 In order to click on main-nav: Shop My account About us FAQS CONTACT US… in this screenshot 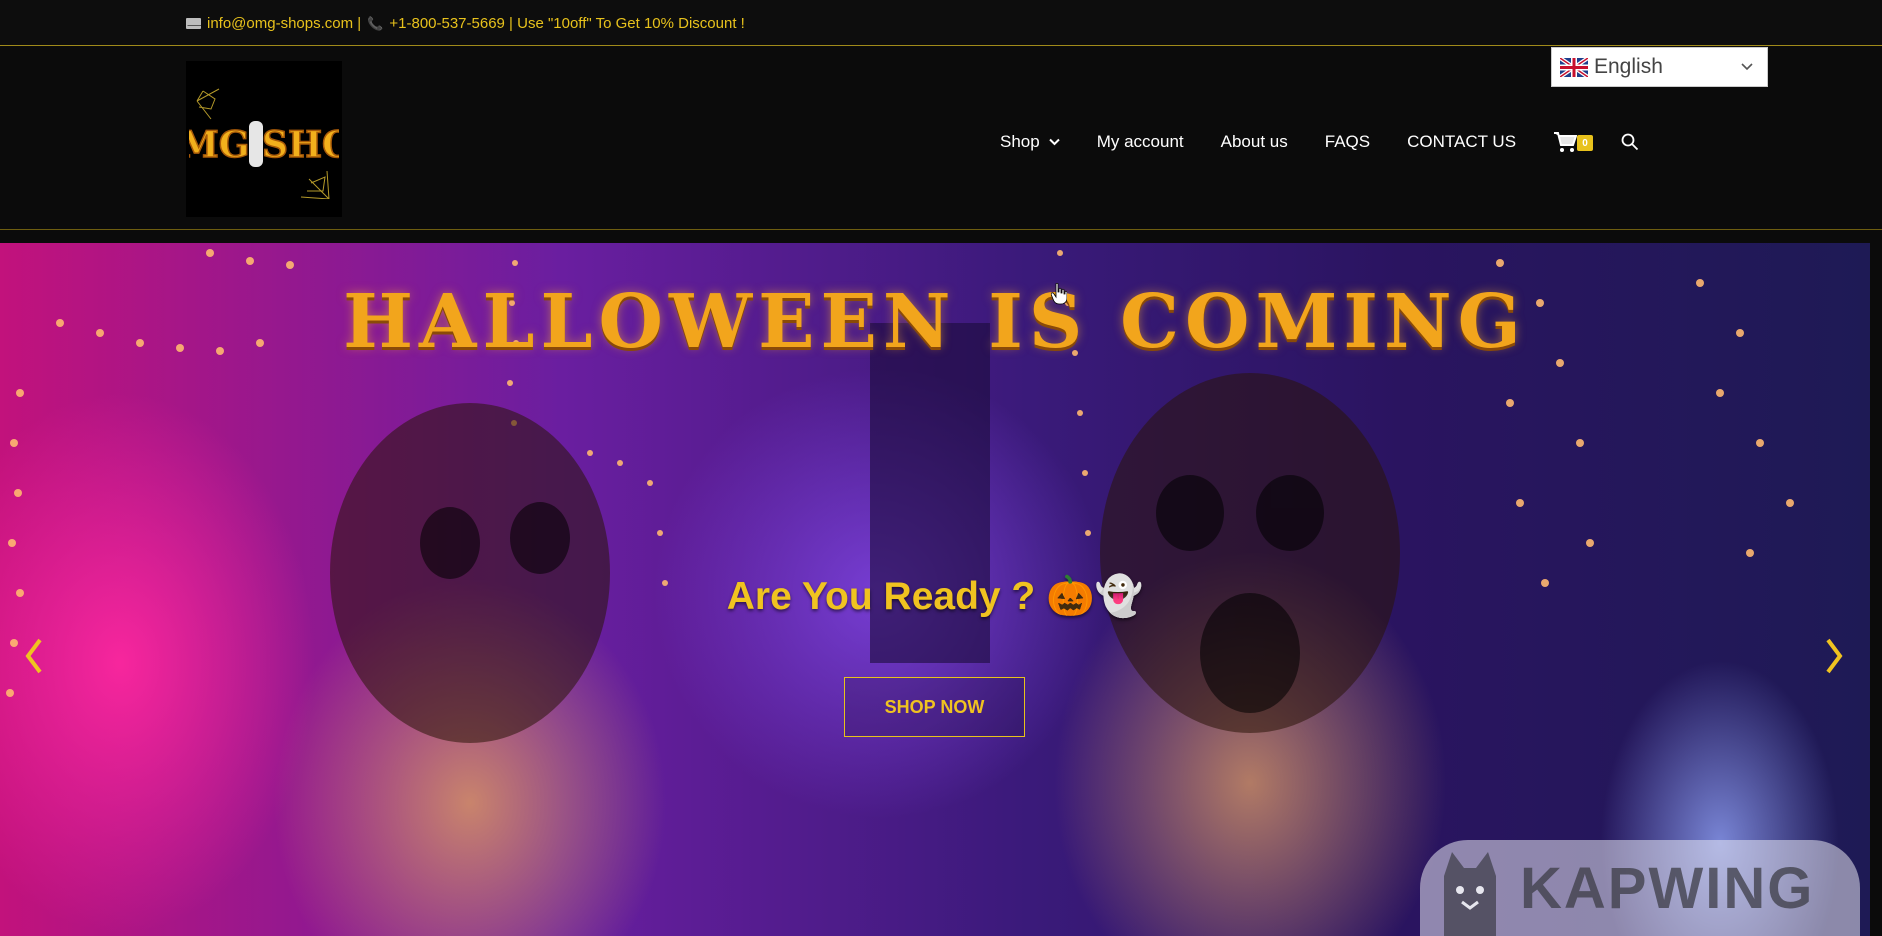, I will do `click(1319, 142)`.